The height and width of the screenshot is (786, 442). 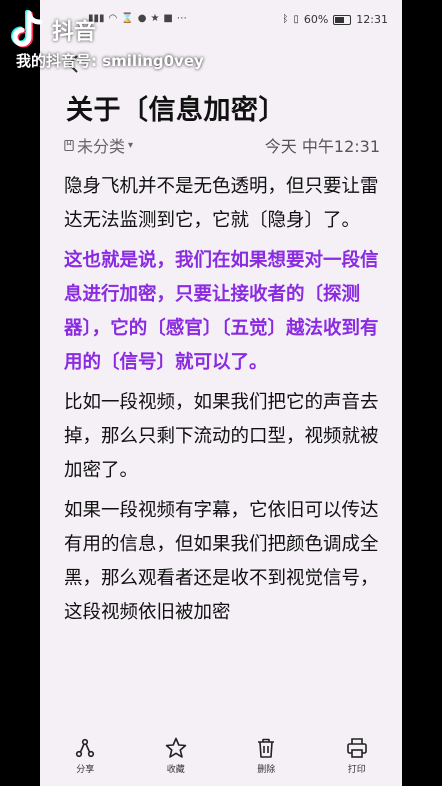 I want to click on wechat-icon: ●, so click(x=142, y=18).